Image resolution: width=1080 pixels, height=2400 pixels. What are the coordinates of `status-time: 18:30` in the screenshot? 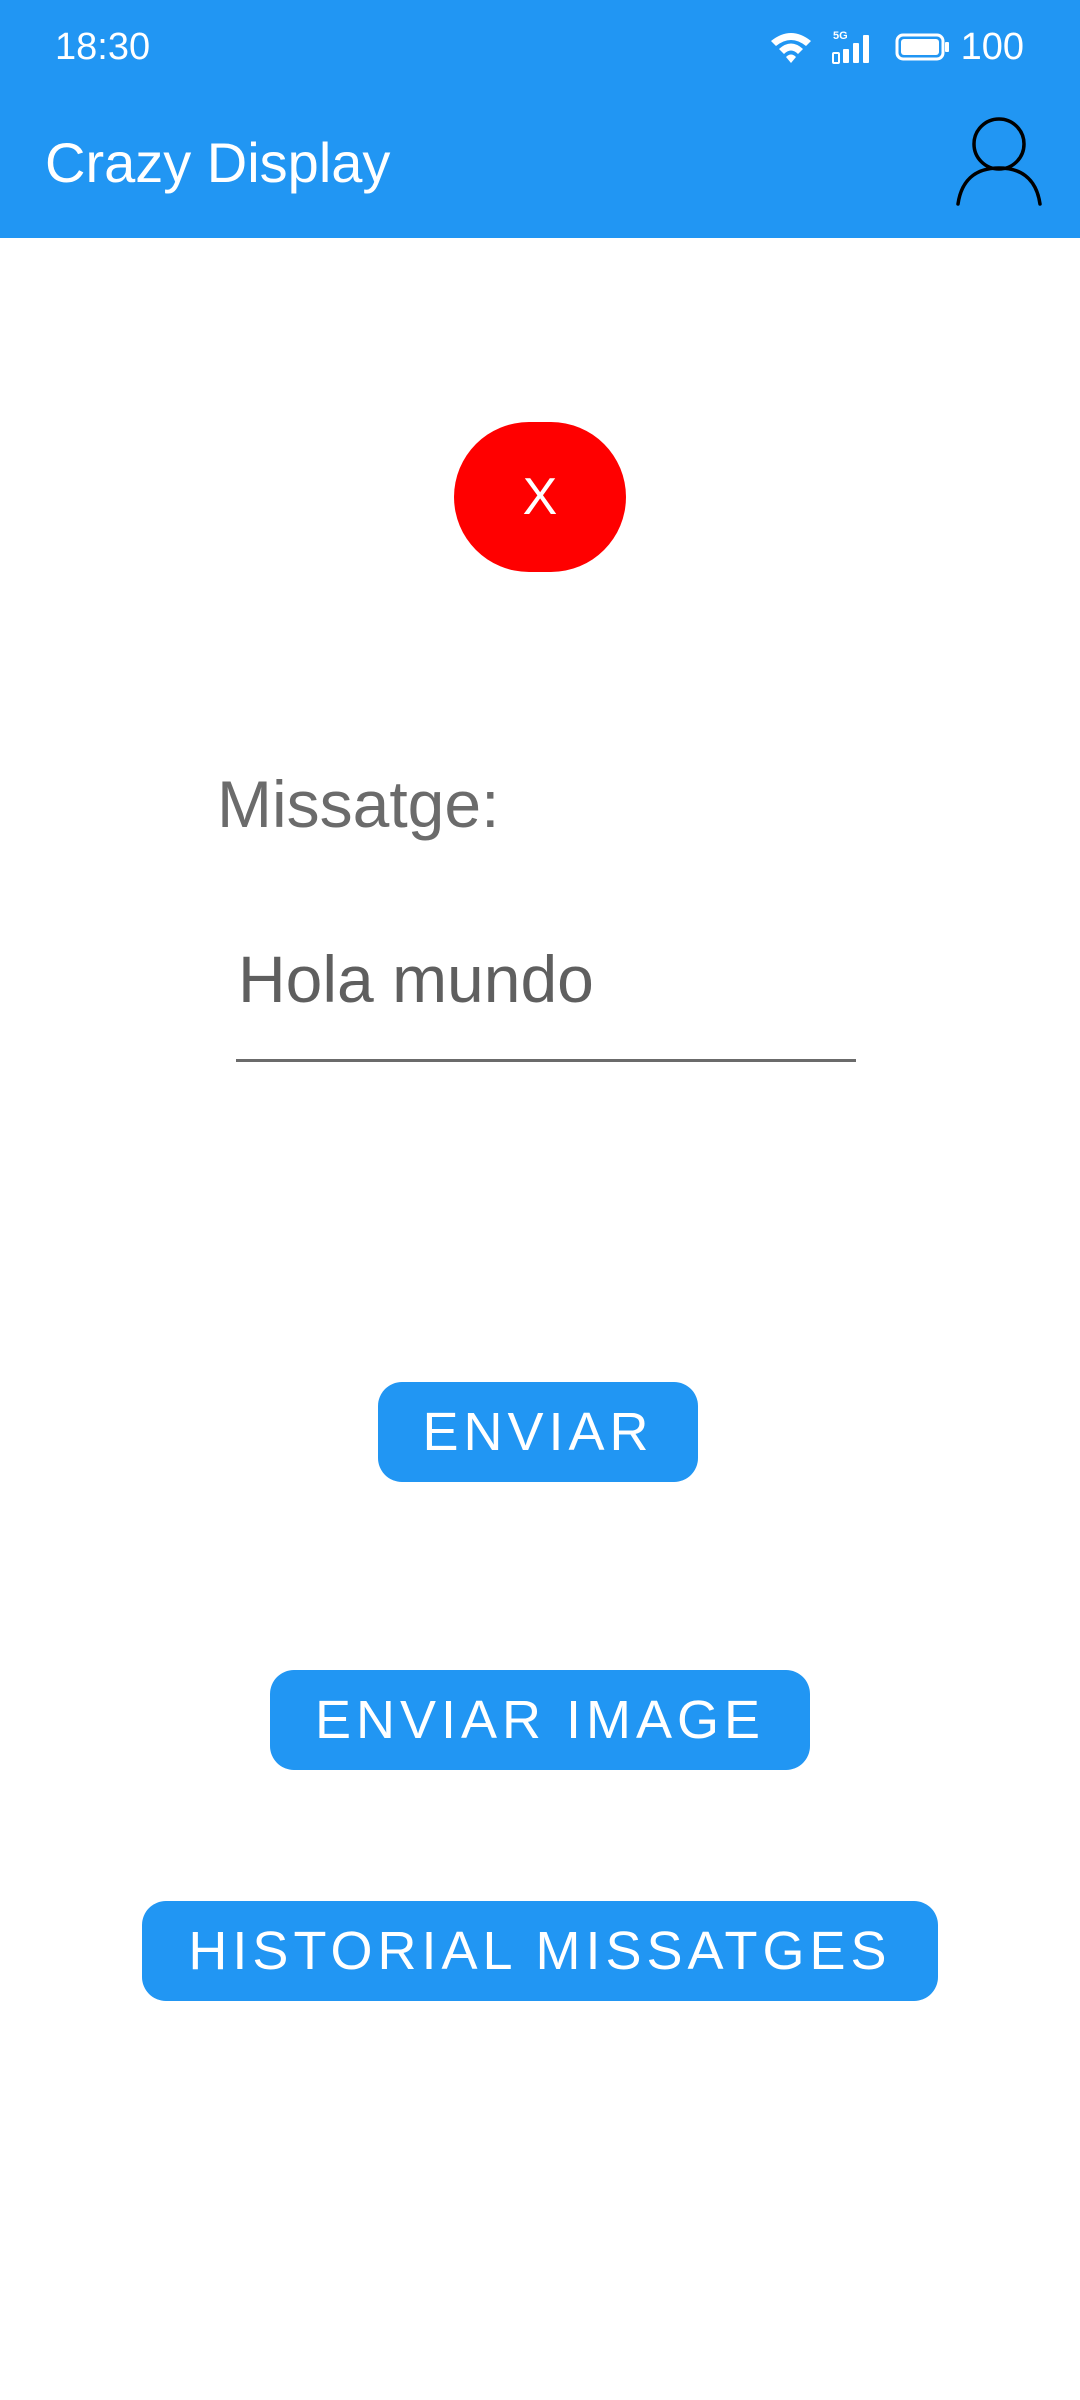 It's located at (103, 47).